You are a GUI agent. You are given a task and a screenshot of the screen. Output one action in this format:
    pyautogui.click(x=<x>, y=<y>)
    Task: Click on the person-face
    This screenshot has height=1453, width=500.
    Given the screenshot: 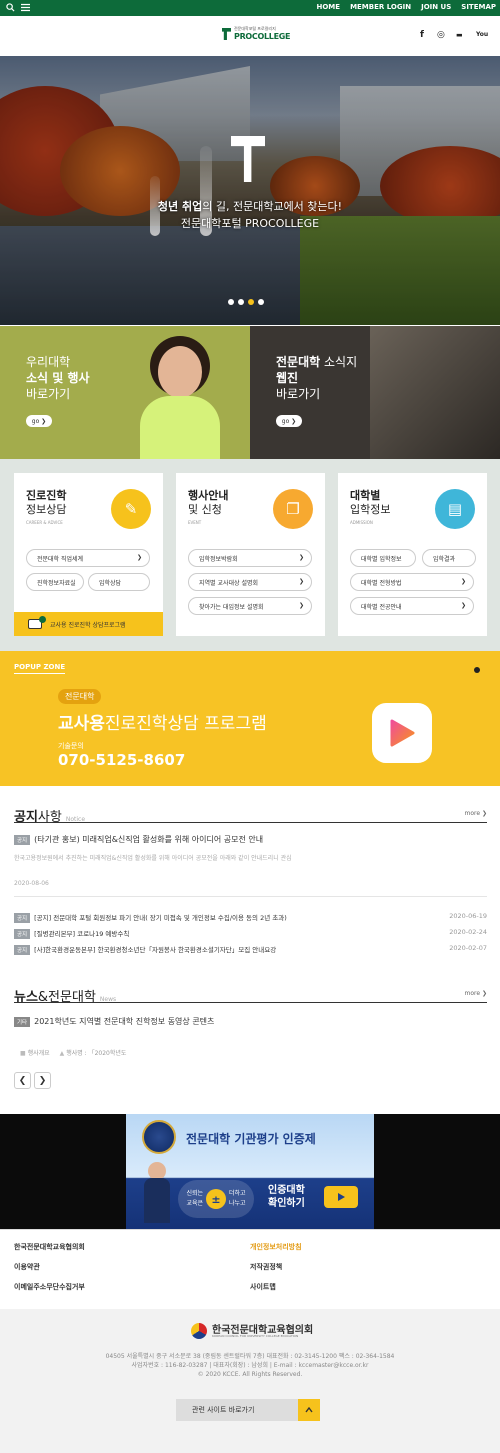 What is the action you would take?
    pyautogui.click(x=180, y=372)
    